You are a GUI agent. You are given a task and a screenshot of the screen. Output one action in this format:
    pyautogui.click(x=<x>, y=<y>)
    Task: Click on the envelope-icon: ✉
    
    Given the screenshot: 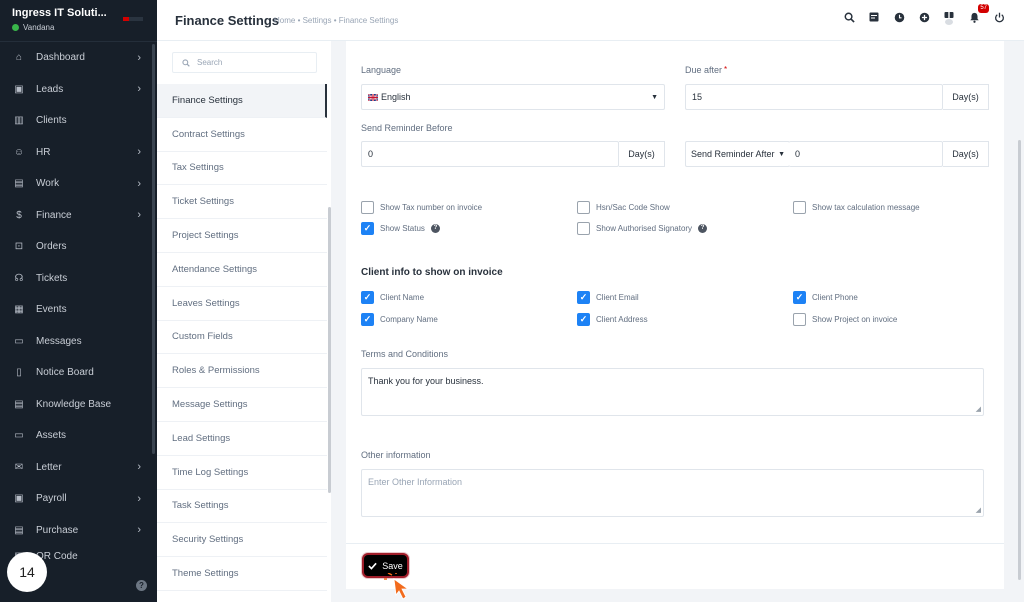 What is the action you would take?
    pyautogui.click(x=19, y=467)
    